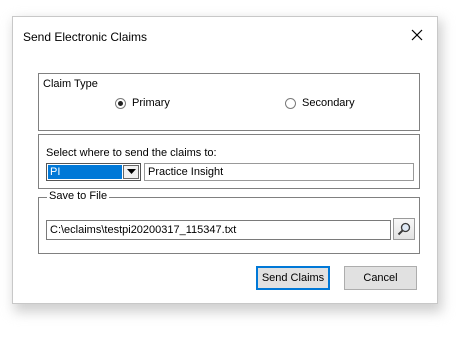 This screenshot has width=471, height=343. I want to click on destination-dropdown: PI, so click(93, 172).